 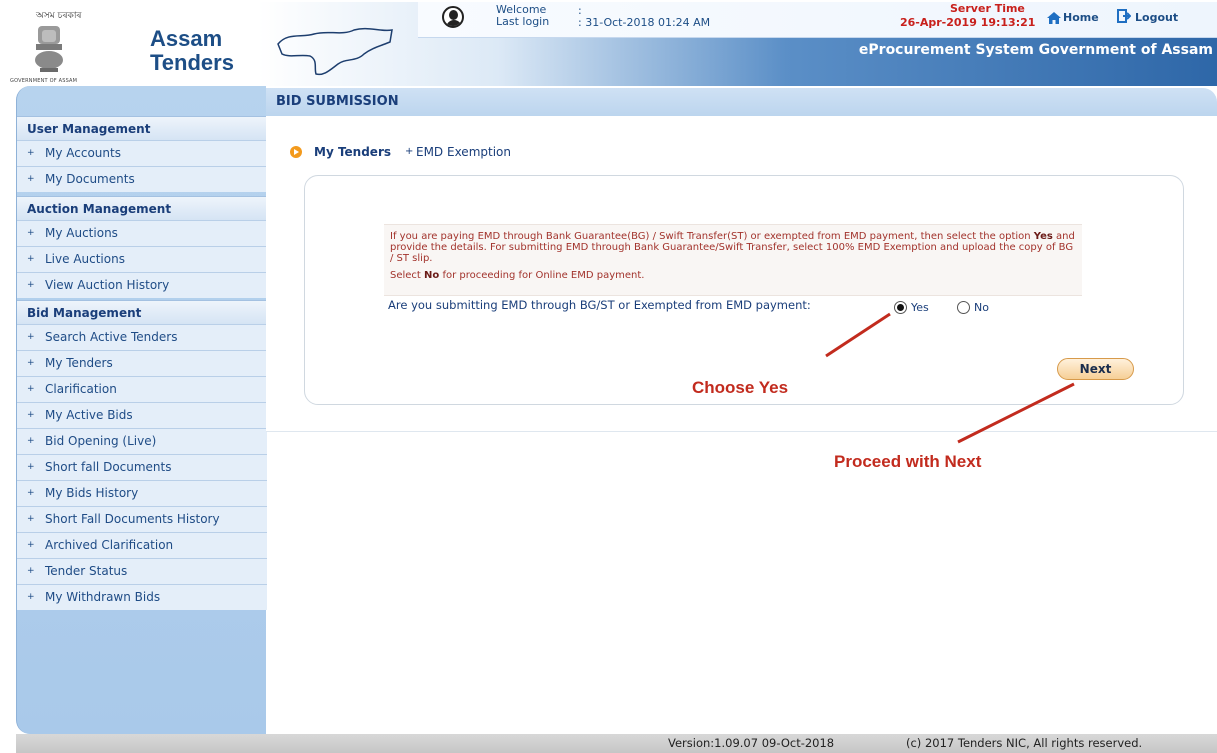 I want to click on page-title: BID SUBMISSION, so click(x=337, y=101).